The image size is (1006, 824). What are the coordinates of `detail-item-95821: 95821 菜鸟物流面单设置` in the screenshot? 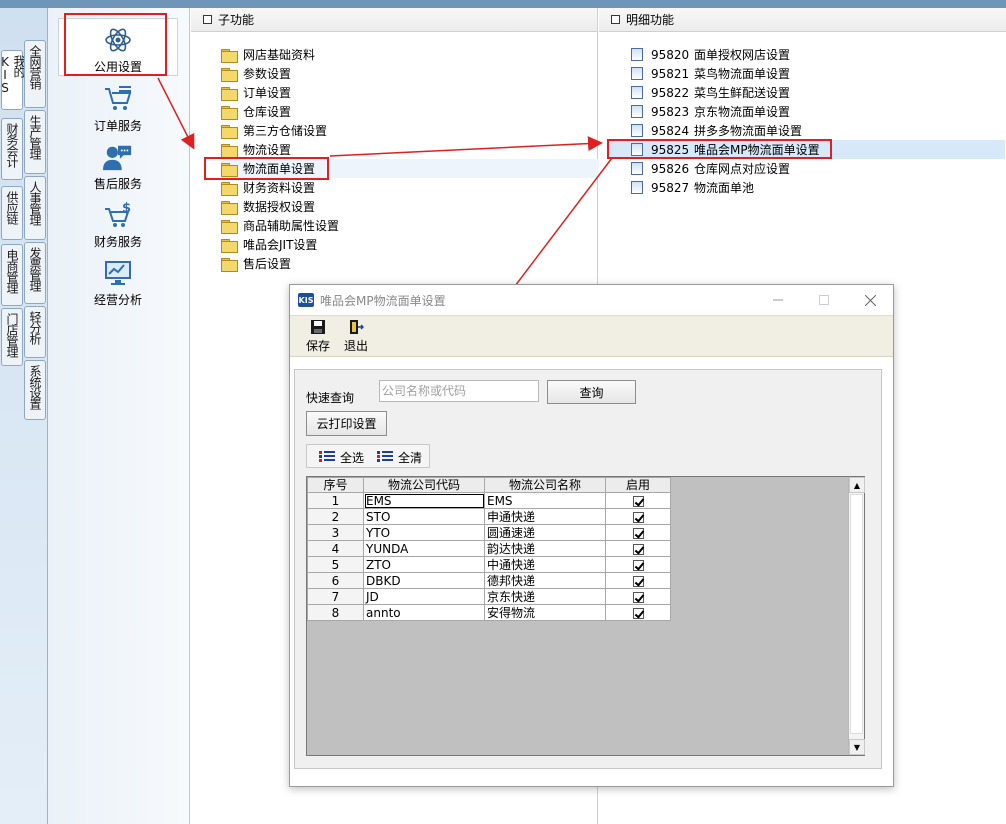 It's located at (710, 73).